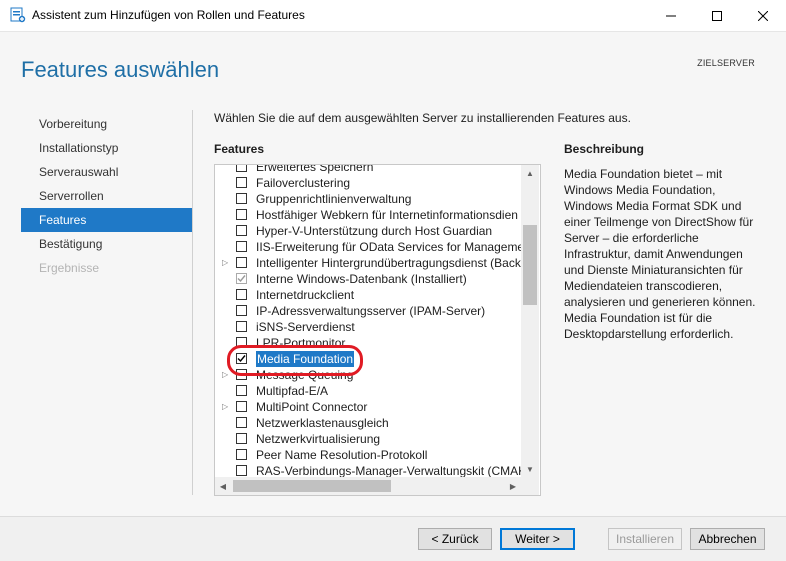 The height and width of the screenshot is (561, 786). Describe the element at coordinates (530, 321) in the screenshot. I see `vertical-scrollbar: ▲ ▼` at that location.